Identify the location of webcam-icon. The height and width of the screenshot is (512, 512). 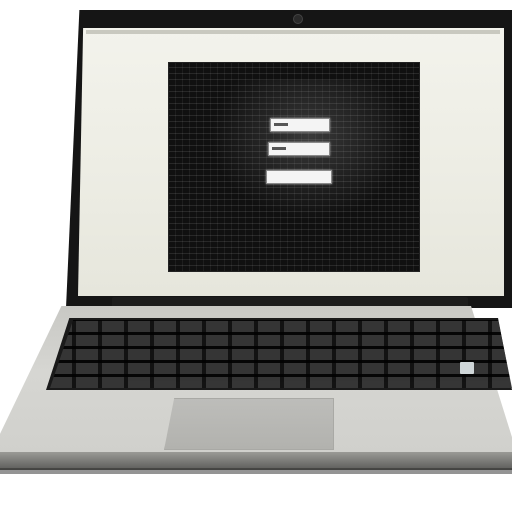
(298, 19).